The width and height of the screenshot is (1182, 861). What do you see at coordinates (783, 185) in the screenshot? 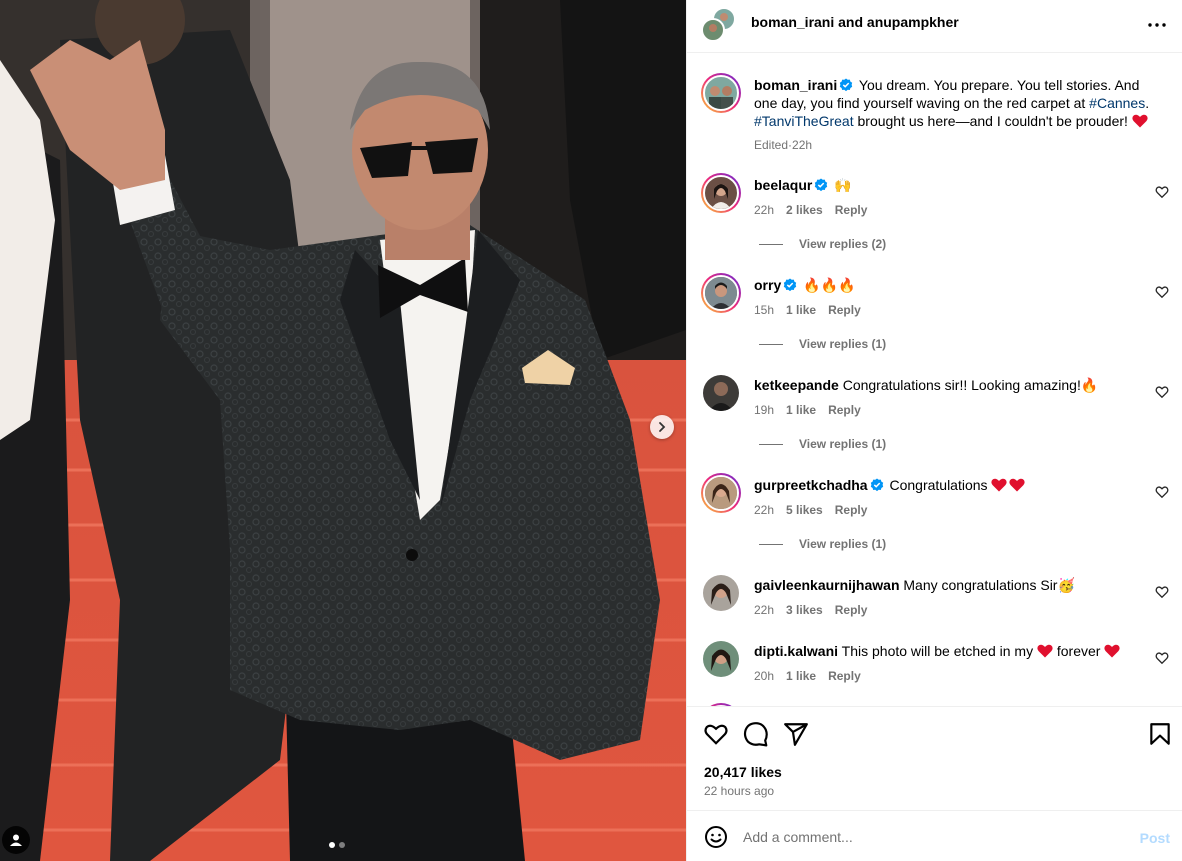
I see `comment-username: beelaqur` at bounding box center [783, 185].